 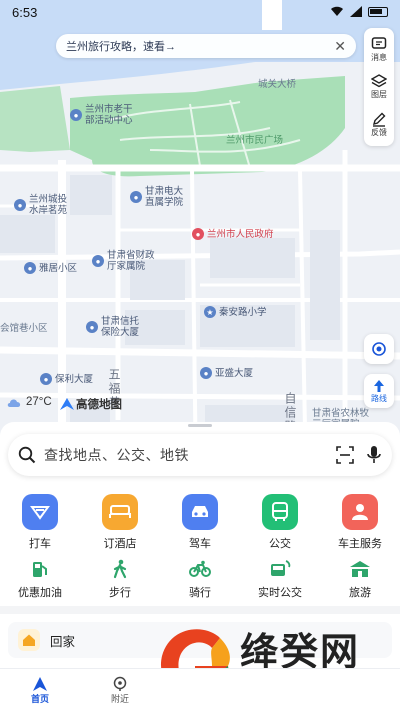 I want to click on service-realtime-bus: 实时公交, so click(x=280, y=578).